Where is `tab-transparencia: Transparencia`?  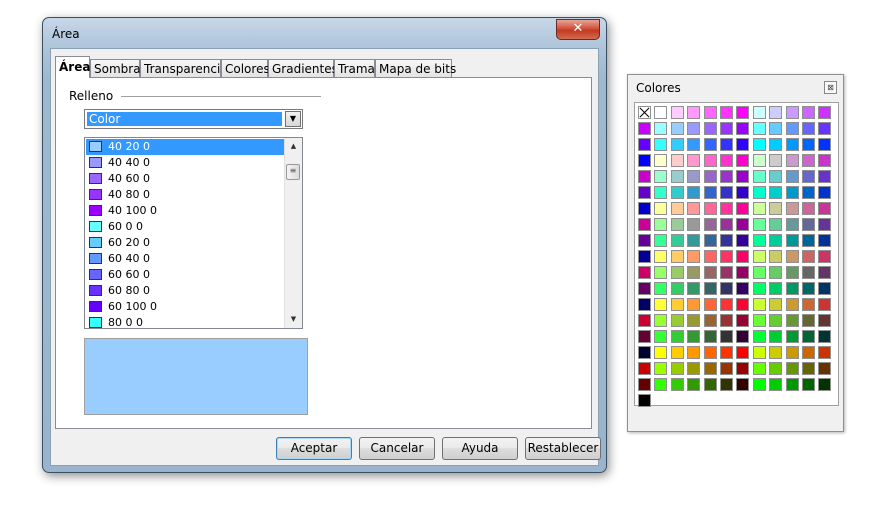 tab-transparencia: Transparencia is located at coordinates (184, 68).